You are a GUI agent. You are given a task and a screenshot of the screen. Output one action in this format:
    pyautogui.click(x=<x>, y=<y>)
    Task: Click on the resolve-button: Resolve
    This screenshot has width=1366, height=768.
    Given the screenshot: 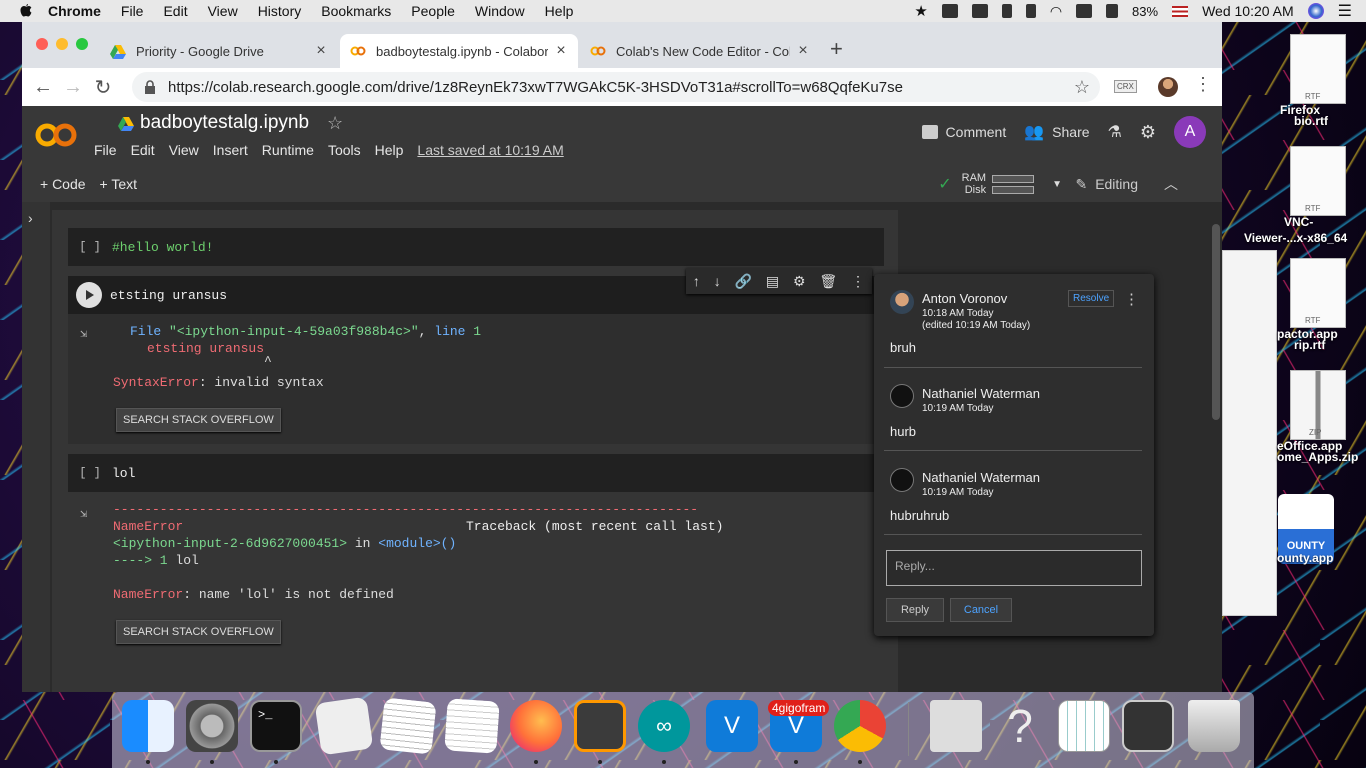 What is the action you would take?
    pyautogui.click(x=1091, y=298)
    